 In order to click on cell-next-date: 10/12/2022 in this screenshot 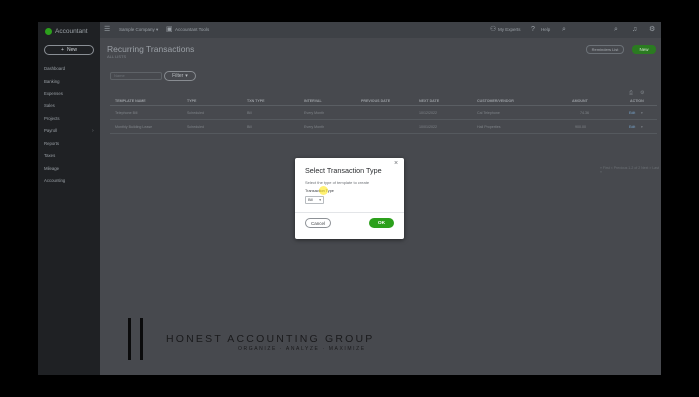, I will do `click(428, 113)`.